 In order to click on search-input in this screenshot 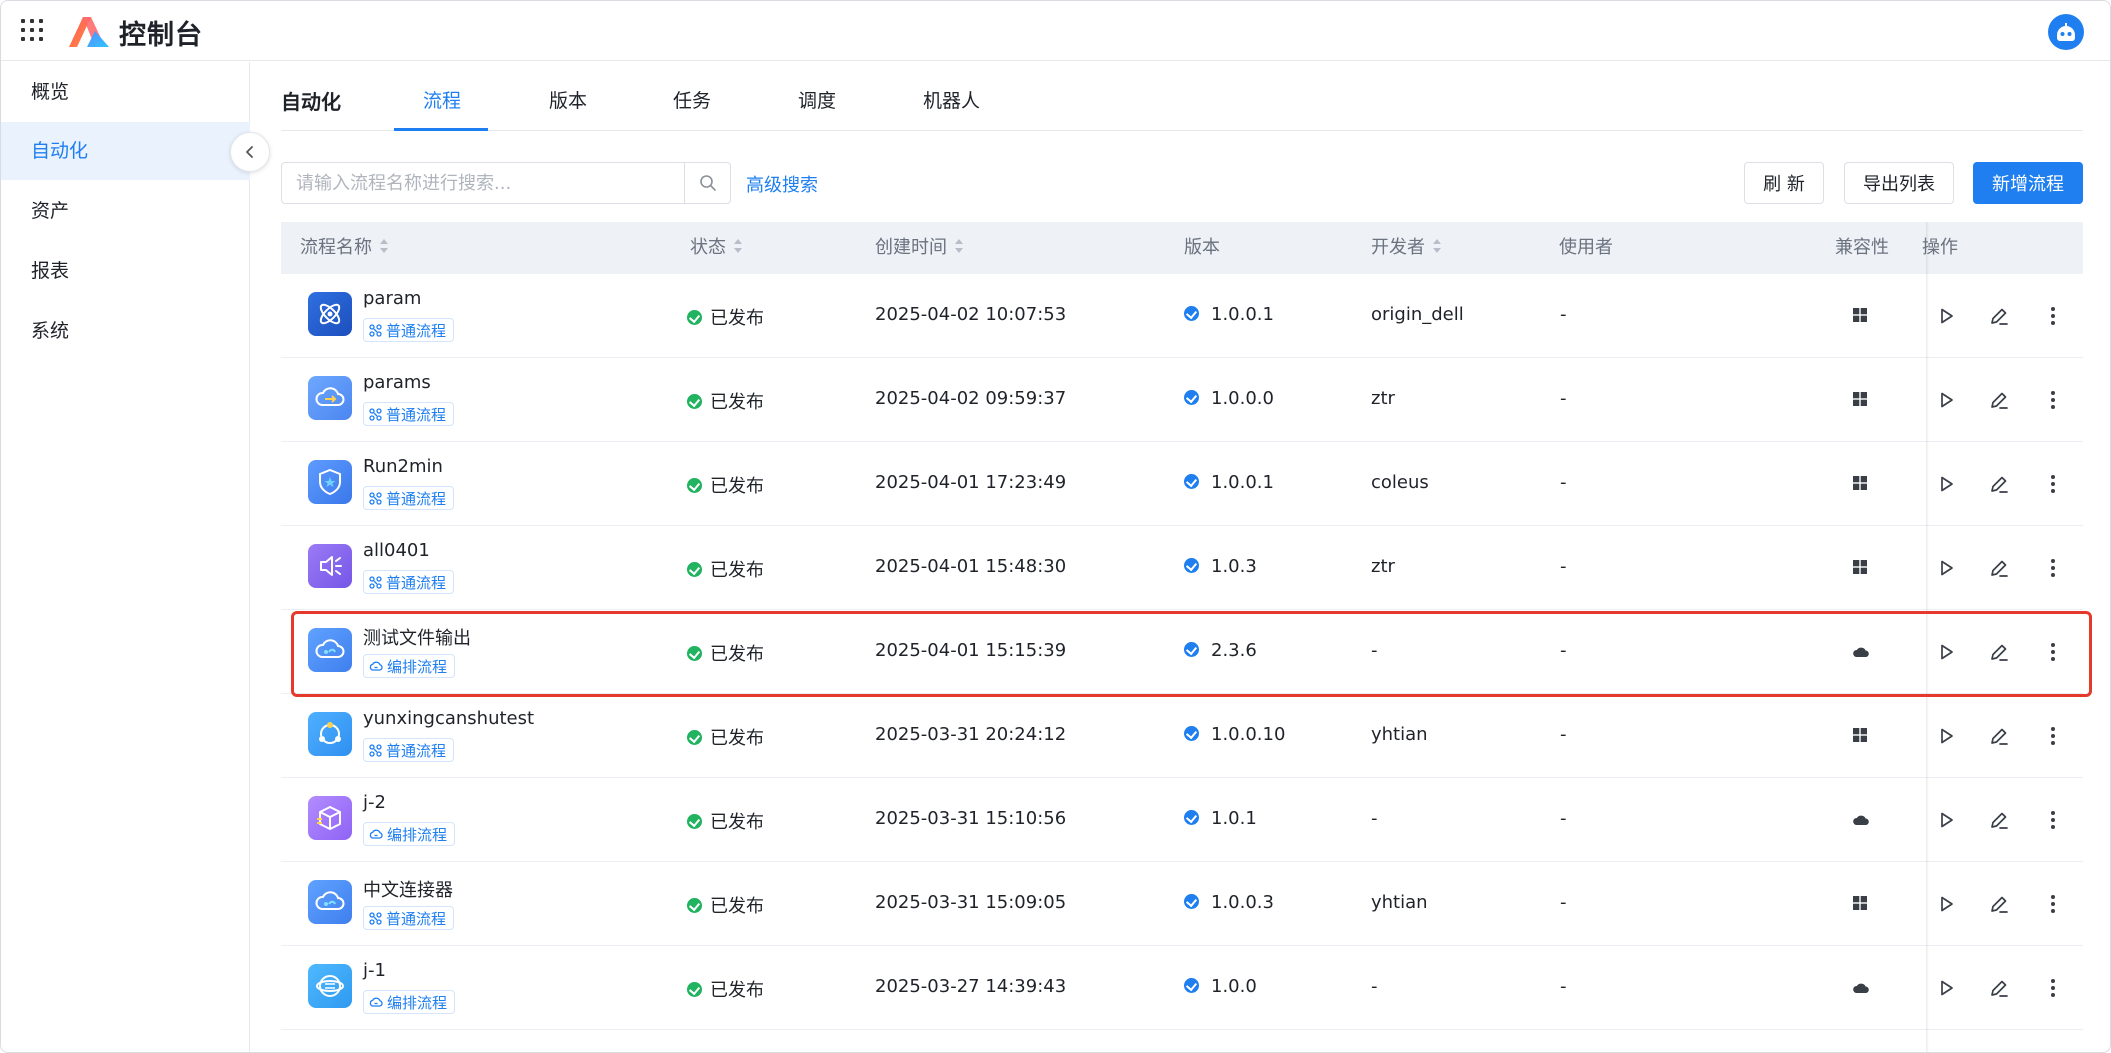, I will do `click(483, 183)`.